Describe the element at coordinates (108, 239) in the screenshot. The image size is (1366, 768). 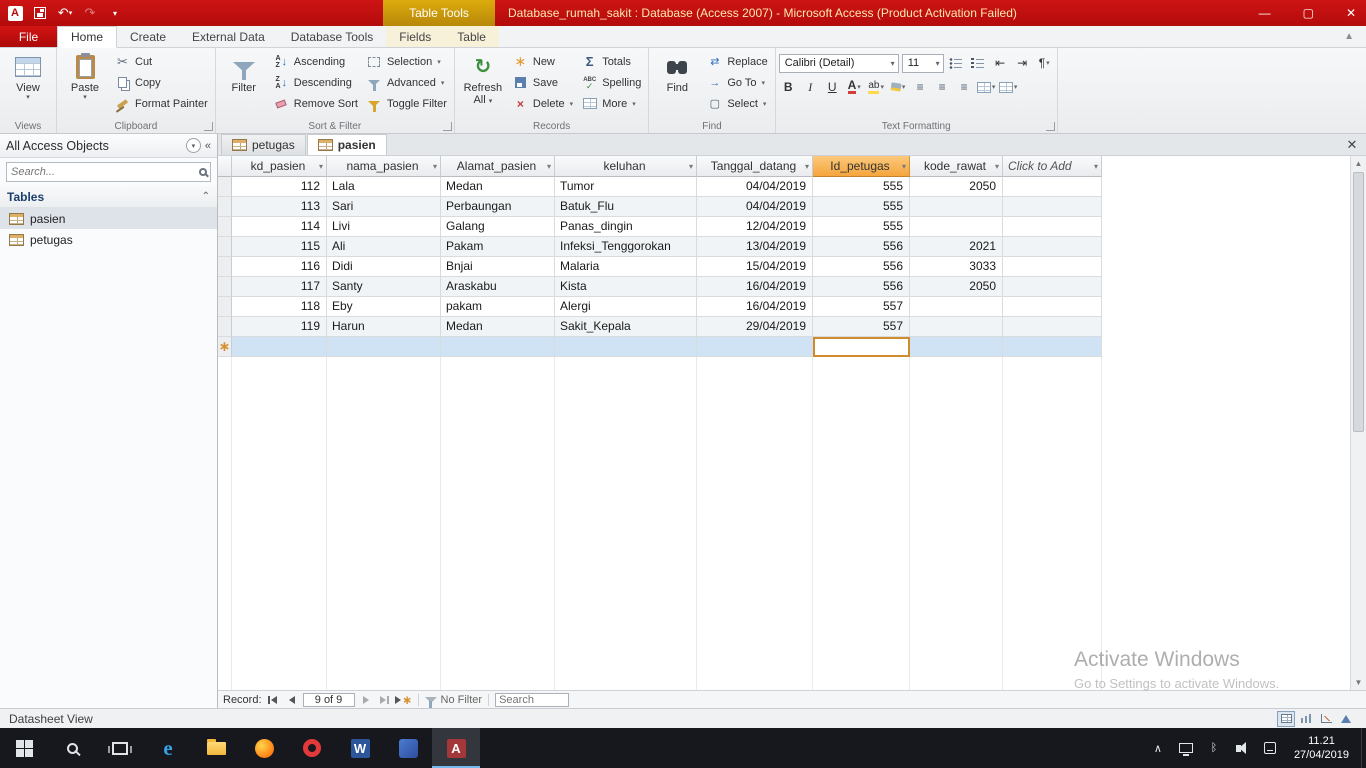
I see `nav-item-petugas: petugas` at that location.